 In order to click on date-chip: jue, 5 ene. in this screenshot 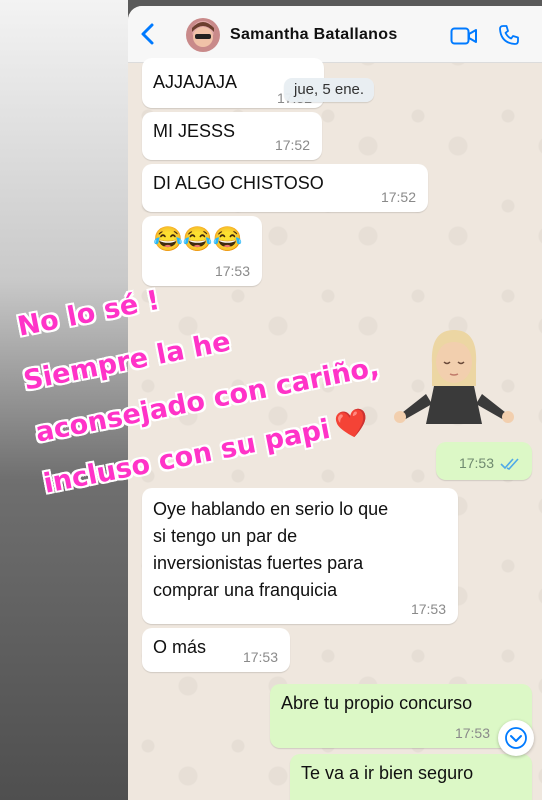, I will do `click(329, 90)`.